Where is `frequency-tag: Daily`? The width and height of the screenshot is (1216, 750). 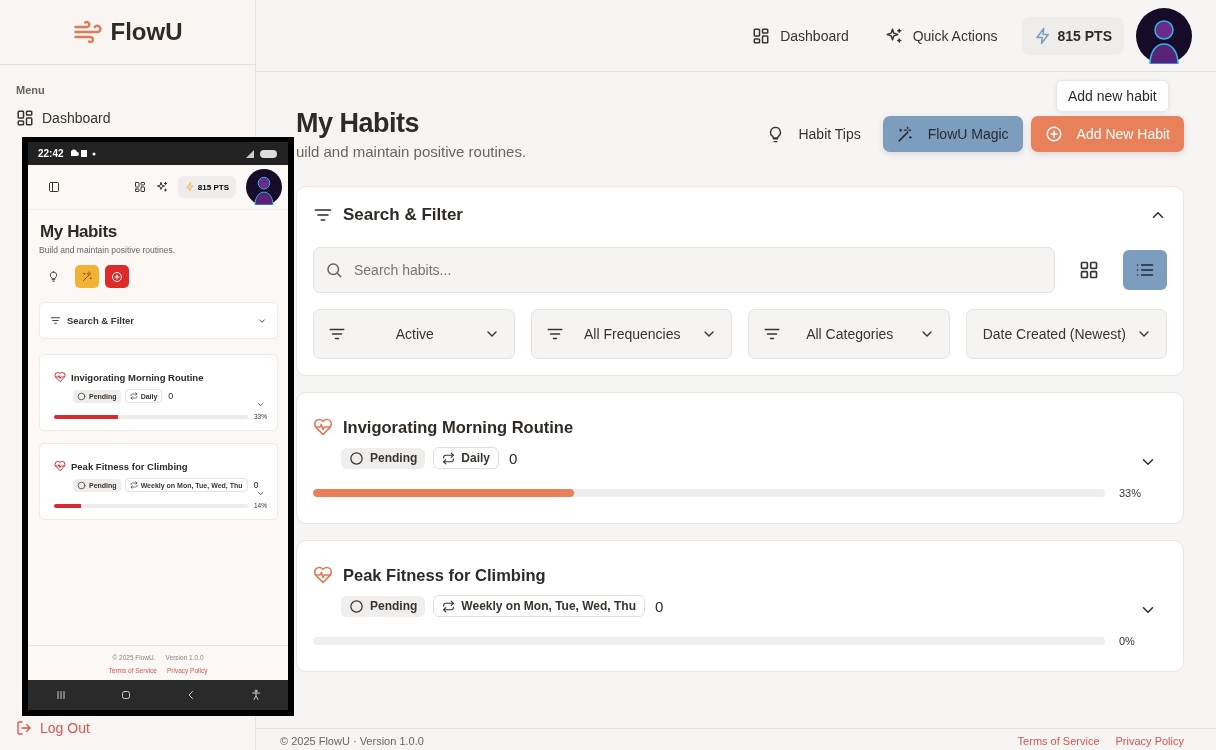
frequency-tag: Daily is located at coordinates (466, 458).